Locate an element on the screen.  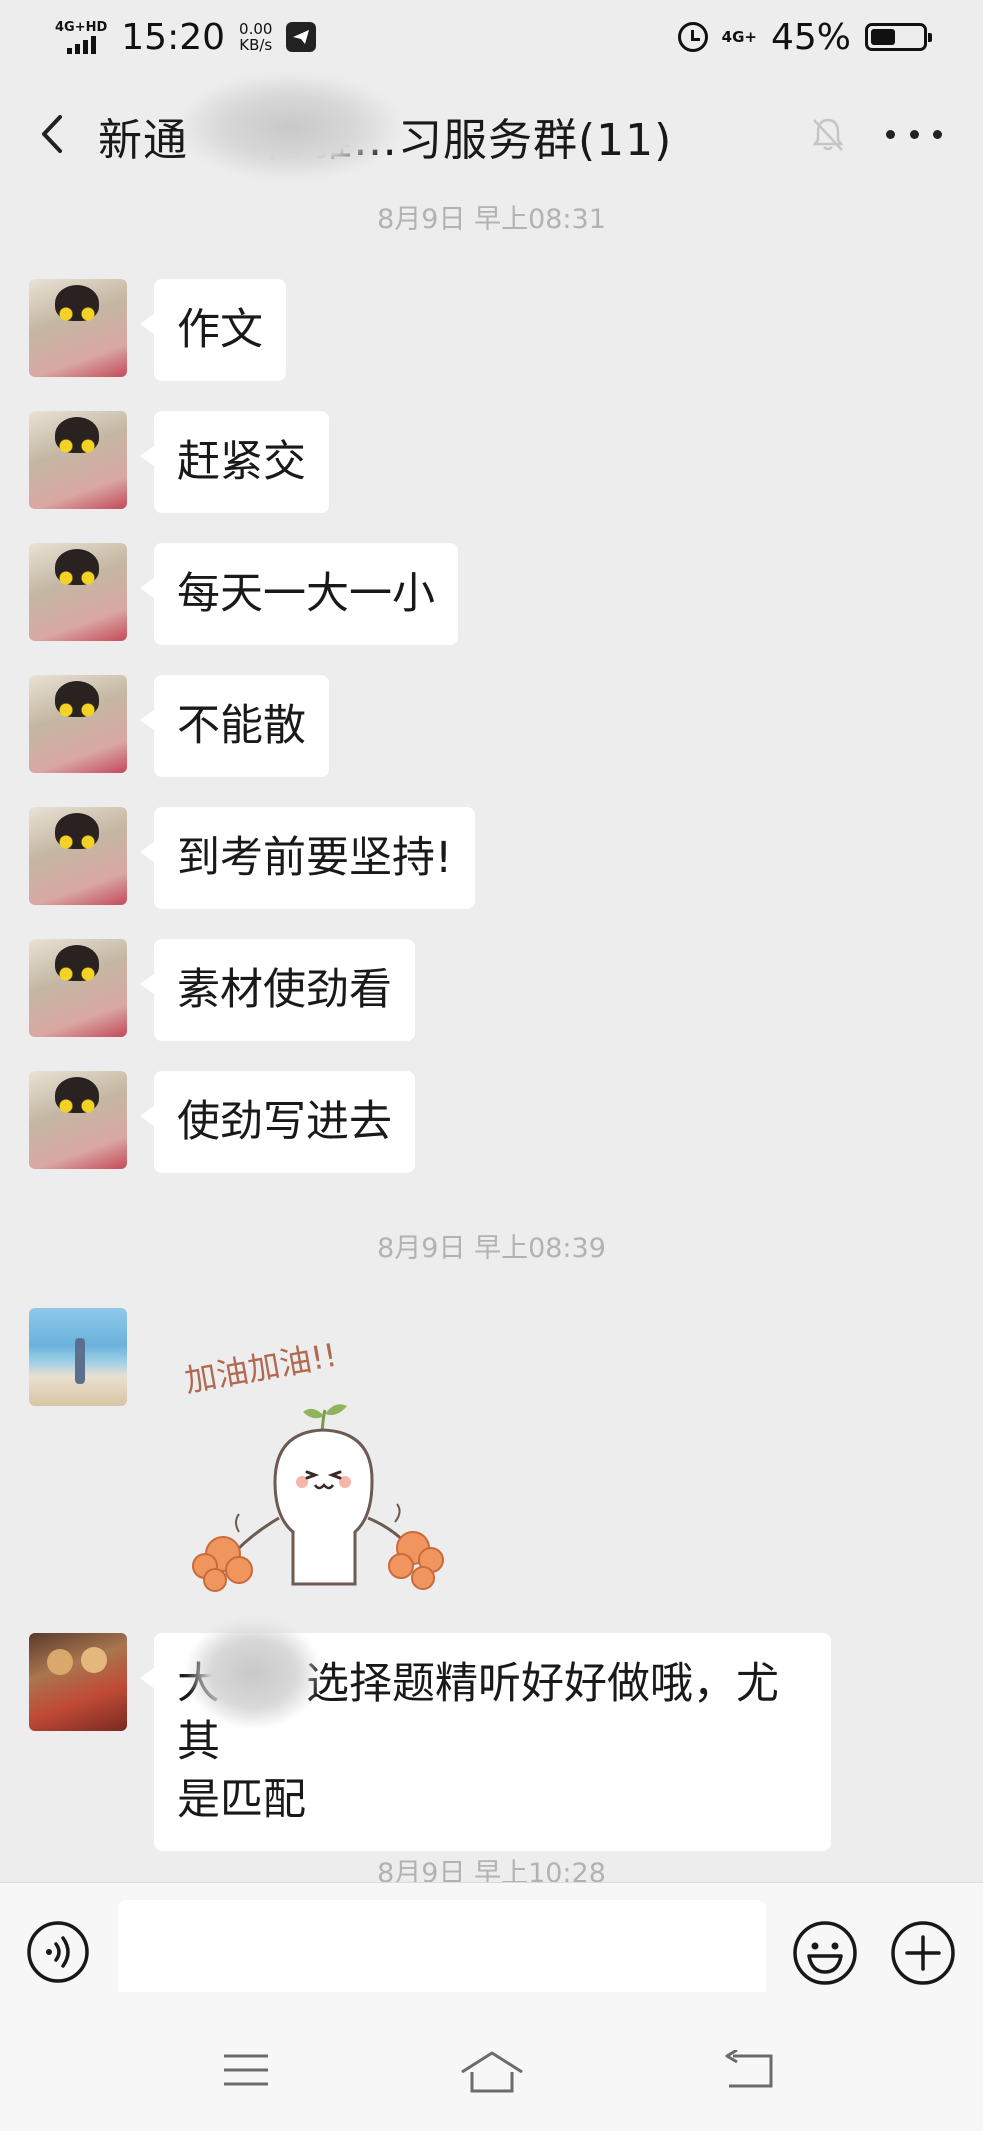
chat-title-prefix: 新通 is located at coordinates (143, 140).